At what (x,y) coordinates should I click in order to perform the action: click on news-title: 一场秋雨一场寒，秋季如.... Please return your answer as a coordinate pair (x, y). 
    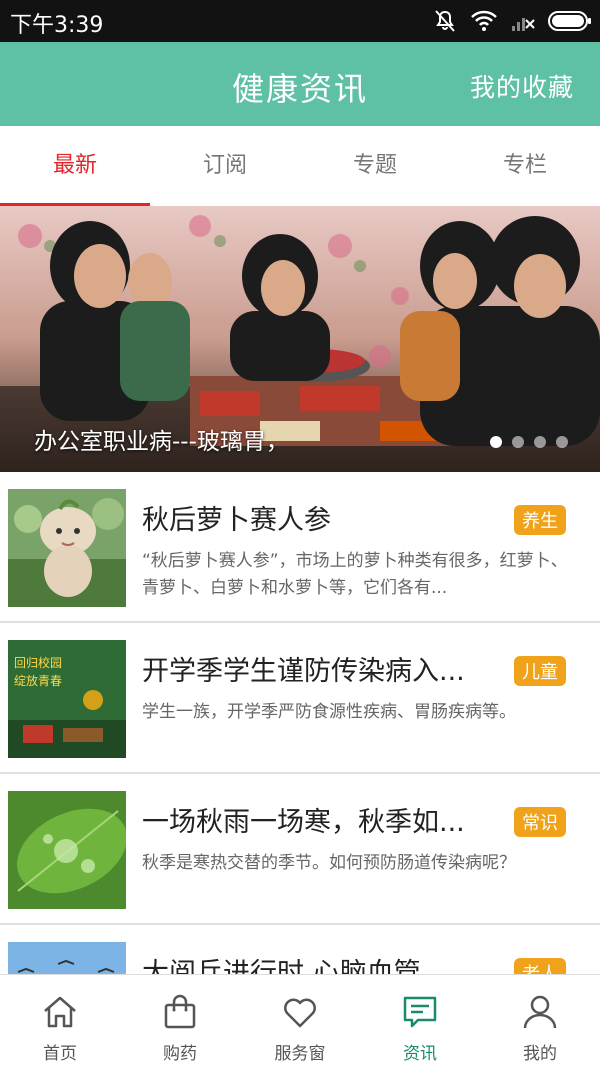
    Looking at the image, I should click on (303, 822).